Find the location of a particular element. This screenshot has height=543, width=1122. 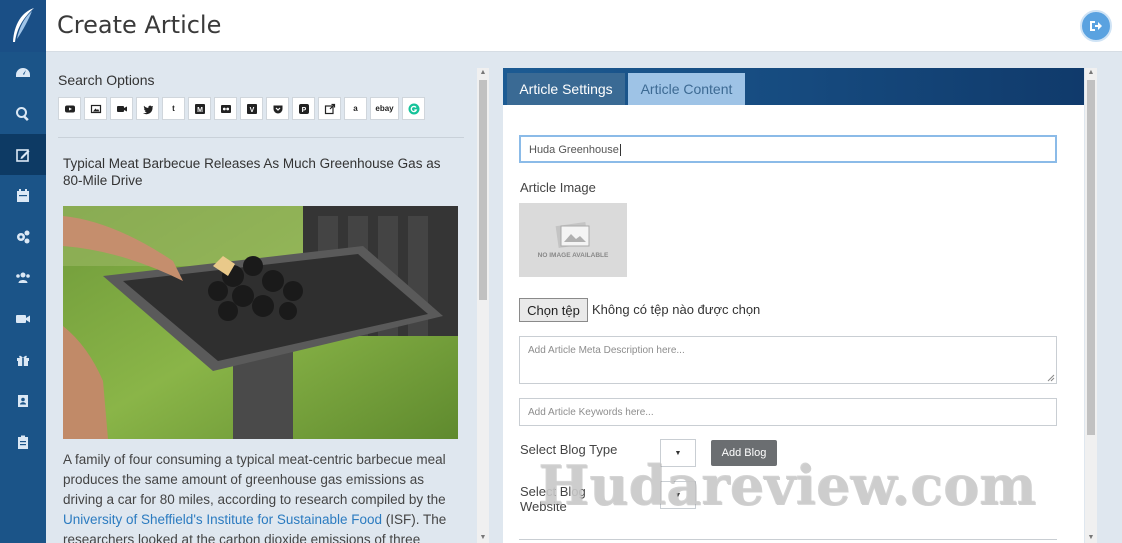

clipboard-icon is located at coordinates (23, 442).